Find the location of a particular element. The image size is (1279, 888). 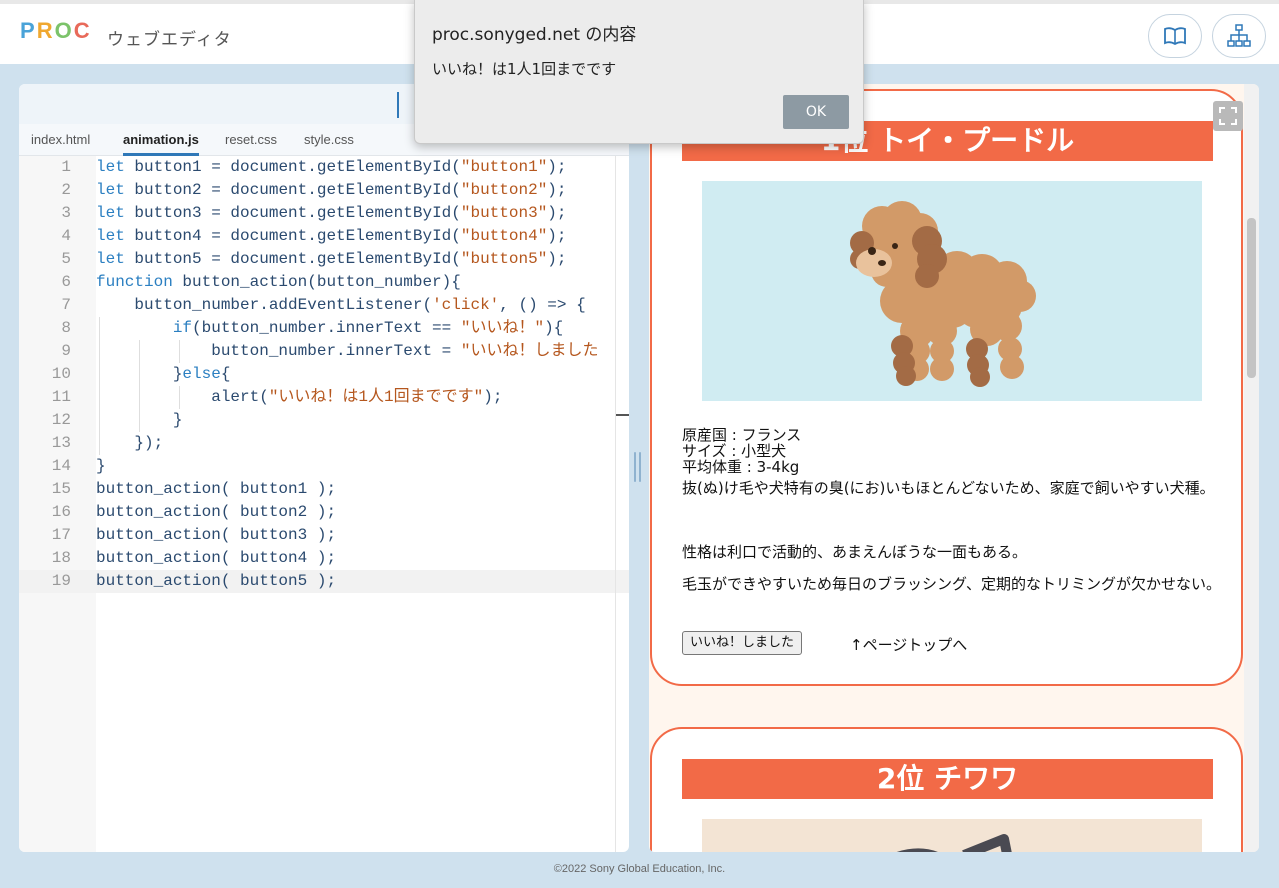

code-line: 8 if(button_number.innerText == "いいね！"){ is located at coordinates (324, 328).